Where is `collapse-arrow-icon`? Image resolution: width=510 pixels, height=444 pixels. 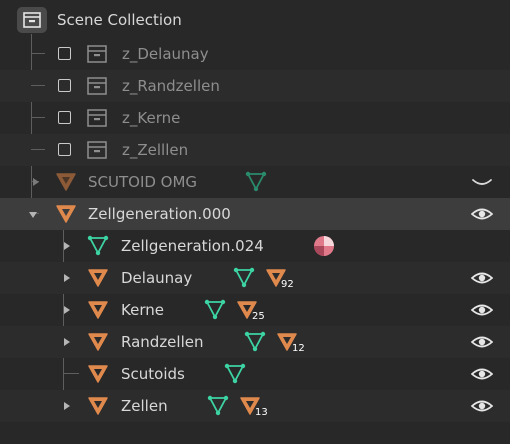
collapse-arrow-icon is located at coordinates (33, 215).